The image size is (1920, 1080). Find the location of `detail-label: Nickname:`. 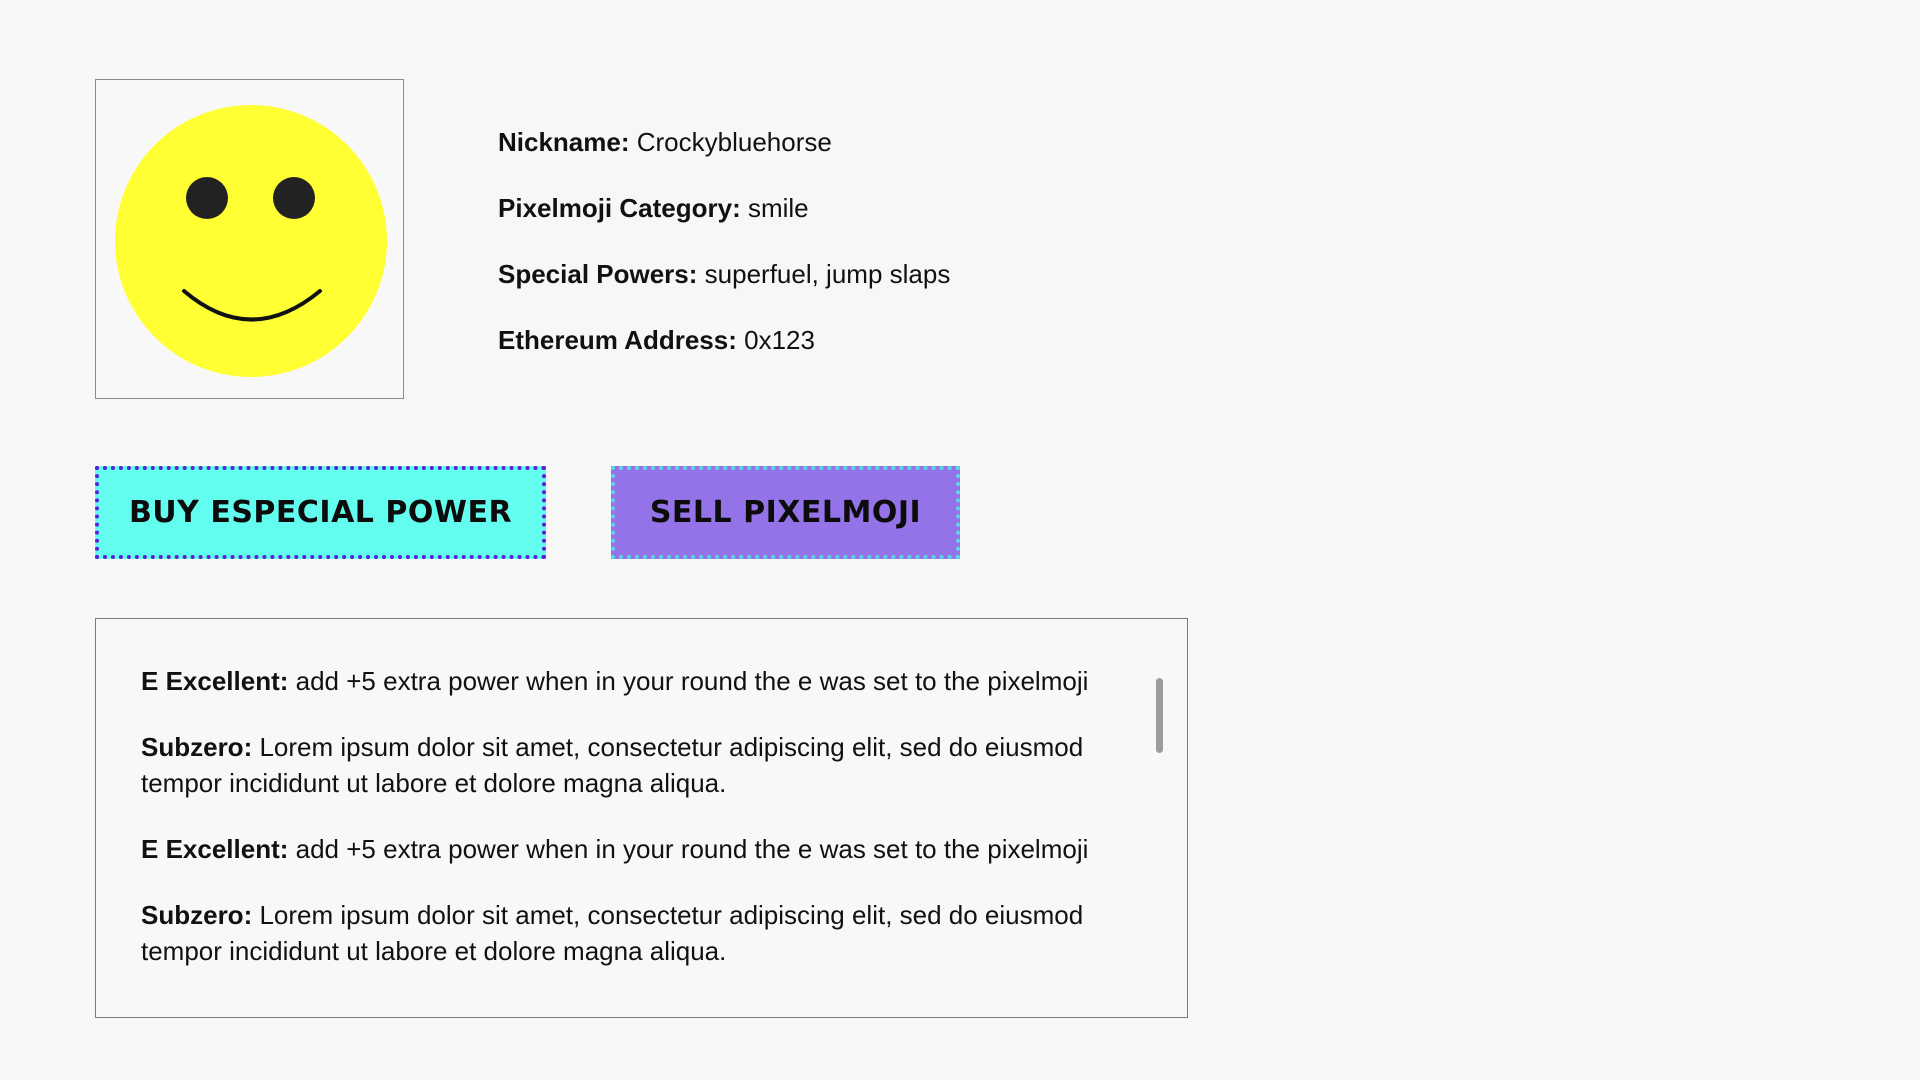

detail-label: Nickname: is located at coordinates (564, 142).